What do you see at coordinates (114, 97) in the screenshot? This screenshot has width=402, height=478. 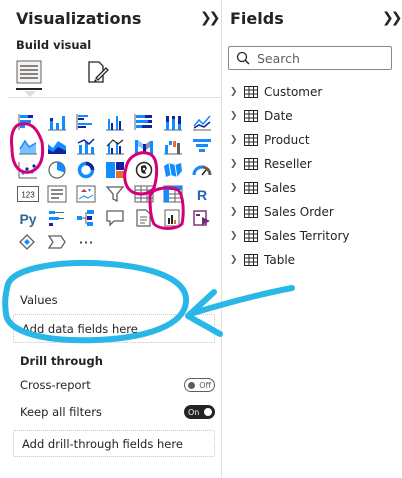 I see `pane-divider` at bounding box center [114, 97].